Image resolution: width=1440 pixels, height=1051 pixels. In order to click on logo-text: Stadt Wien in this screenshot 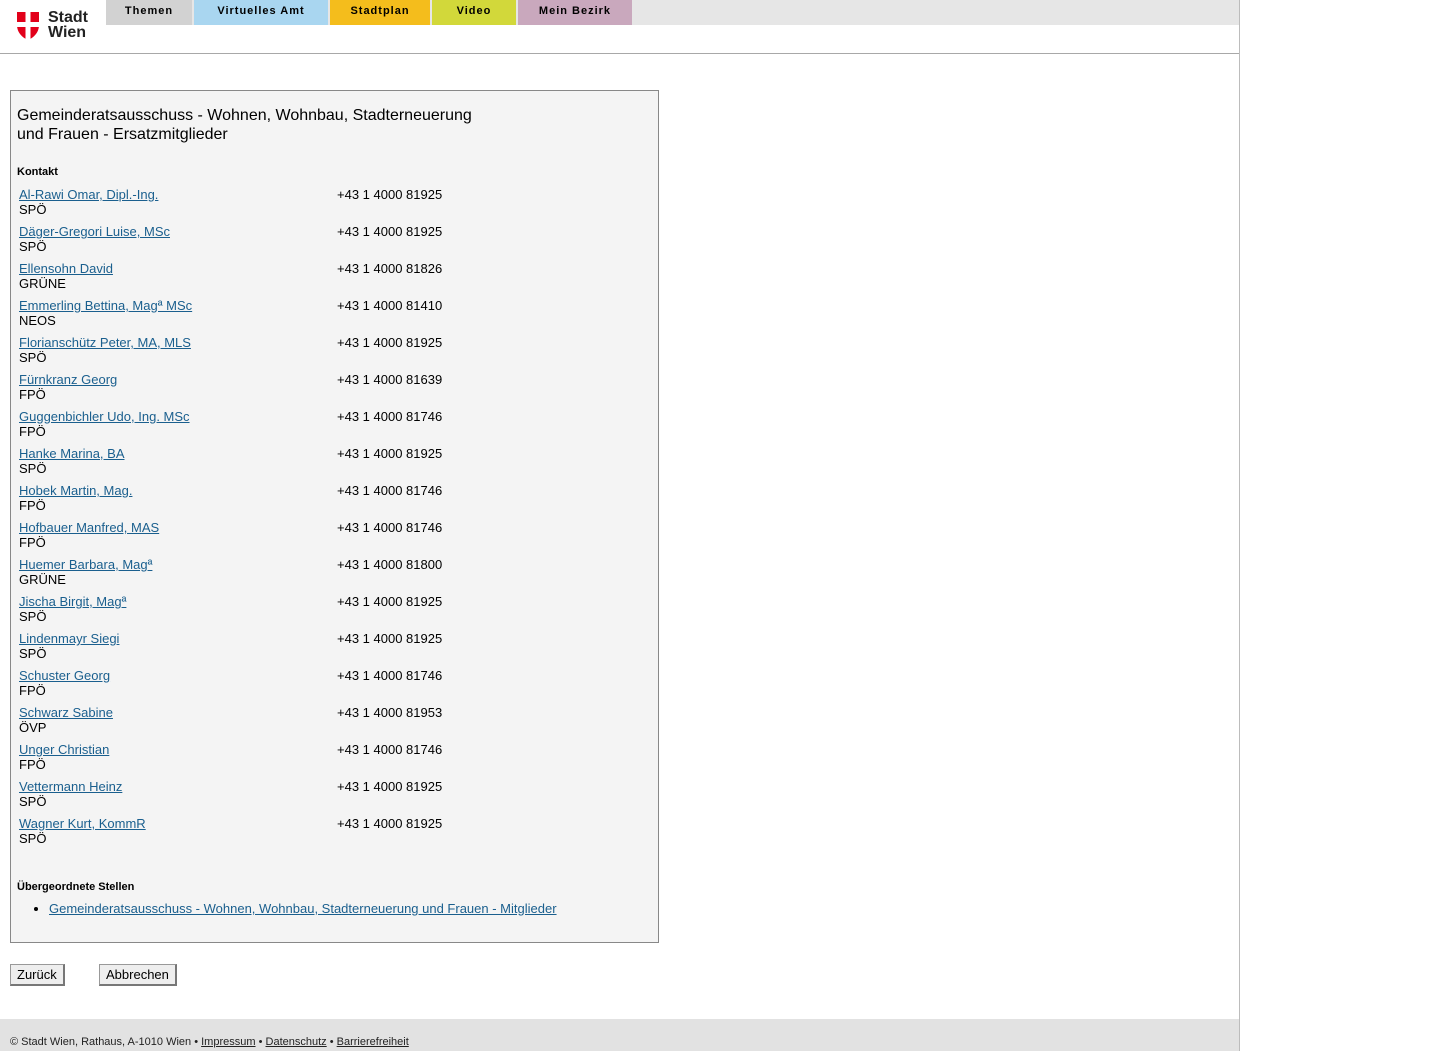, I will do `click(68, 25)`.